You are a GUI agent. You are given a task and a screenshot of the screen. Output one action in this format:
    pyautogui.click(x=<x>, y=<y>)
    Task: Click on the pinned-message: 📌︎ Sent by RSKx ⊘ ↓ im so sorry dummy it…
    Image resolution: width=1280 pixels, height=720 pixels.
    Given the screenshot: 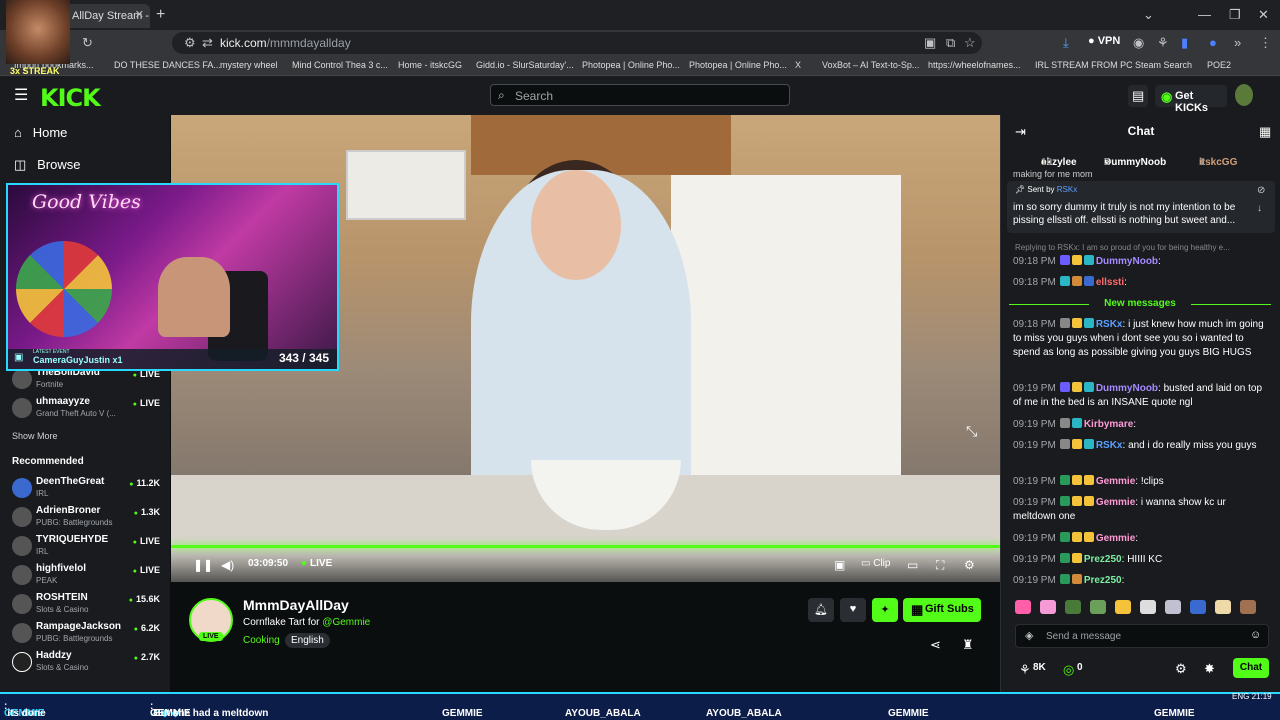 What is the action you would take?
    pyautogui.click(x=1141, y=207)
    